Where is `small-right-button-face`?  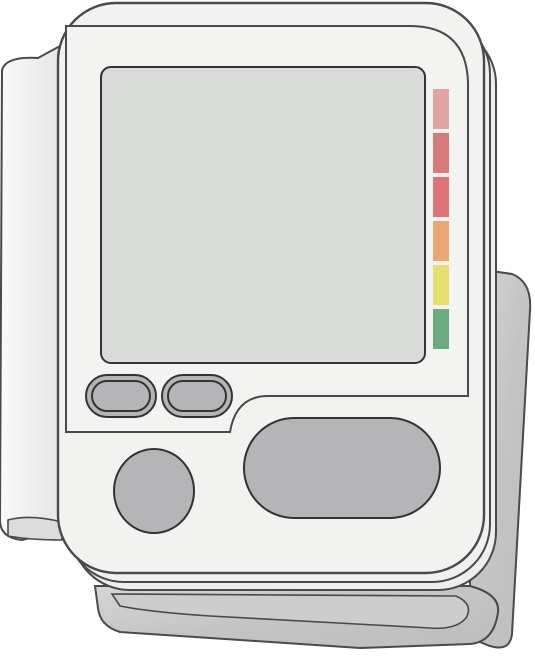
small-right-button-face is located at coordinates (197, 396).